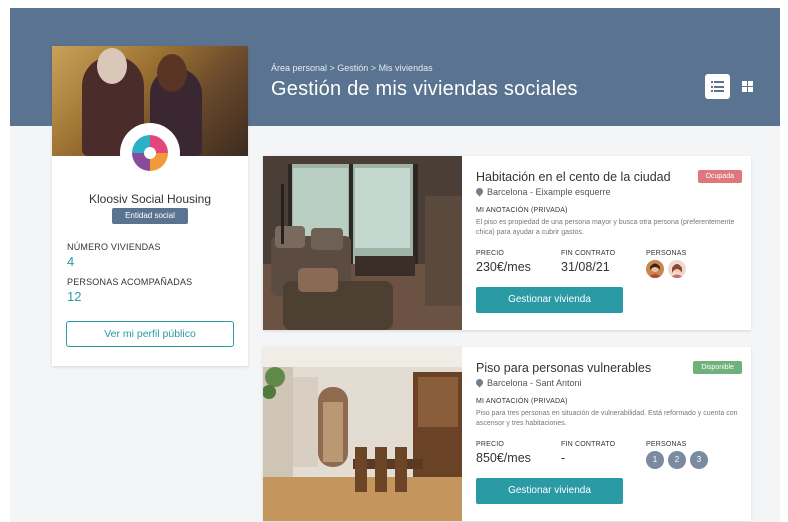 The width and height of the screenshot is (788, 522). What do you see at coordinates (503, 458) in the screenshot?
I see `price-value: 850€/mes` at bounding box center [503, 458].